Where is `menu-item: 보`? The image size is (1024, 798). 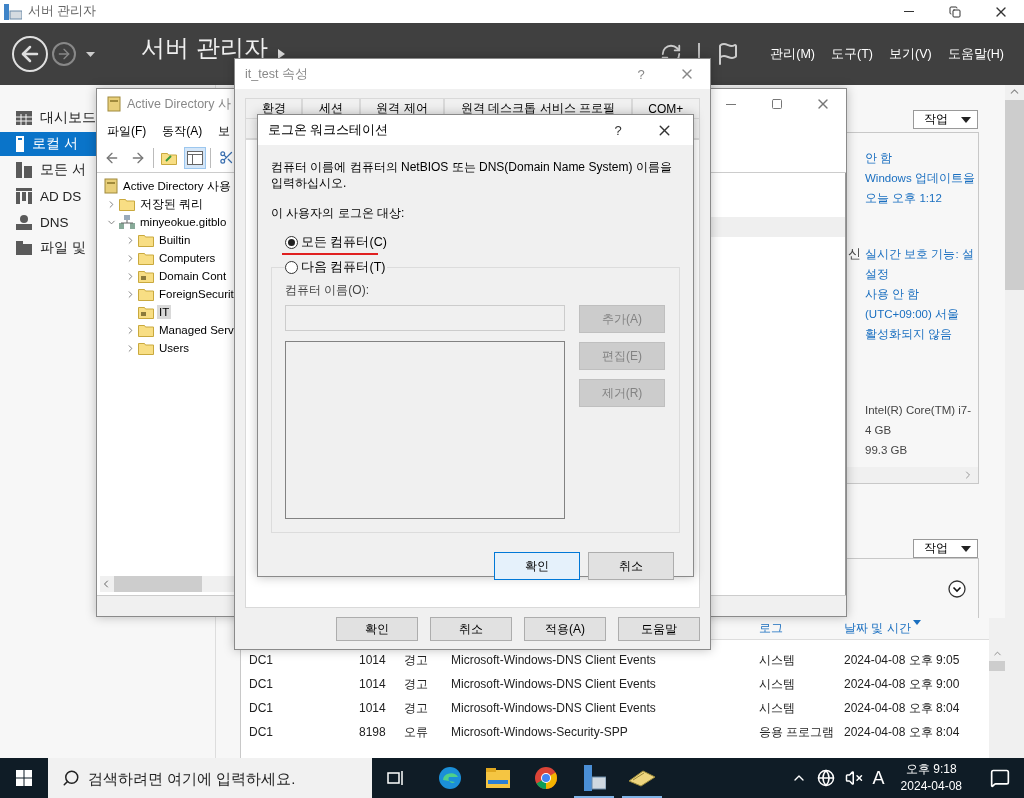
menu-item: 보 is located at coordinates (224, 131).